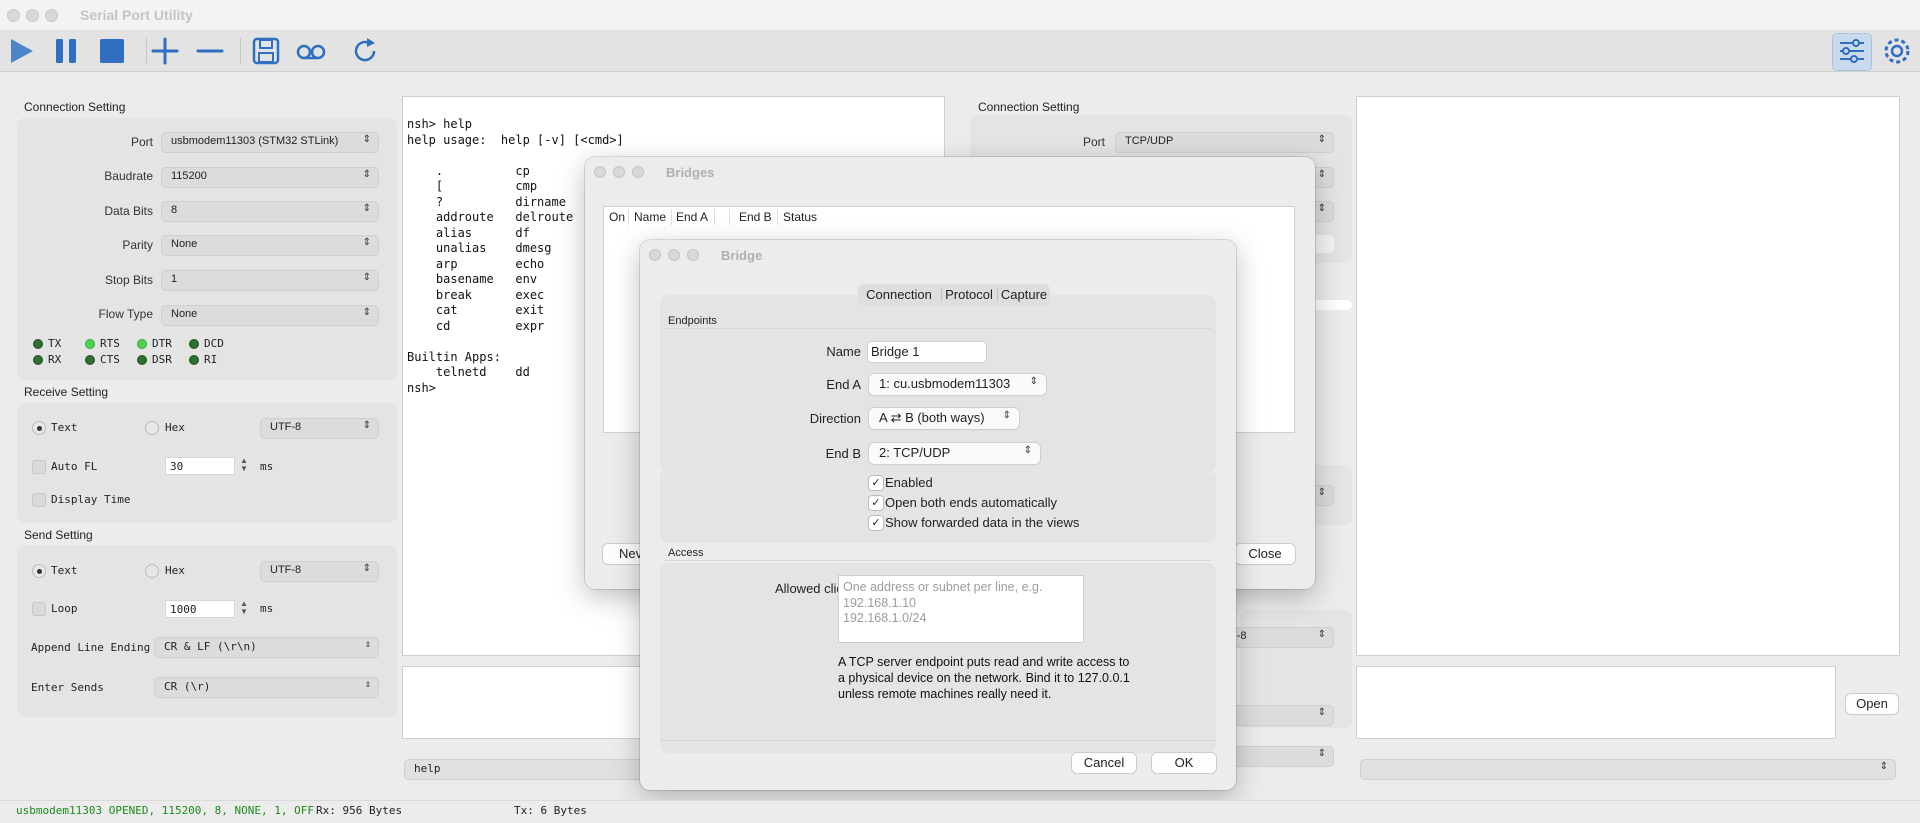  I want to click on stop-bits-select: 1 ⇕, so click(270, 280).